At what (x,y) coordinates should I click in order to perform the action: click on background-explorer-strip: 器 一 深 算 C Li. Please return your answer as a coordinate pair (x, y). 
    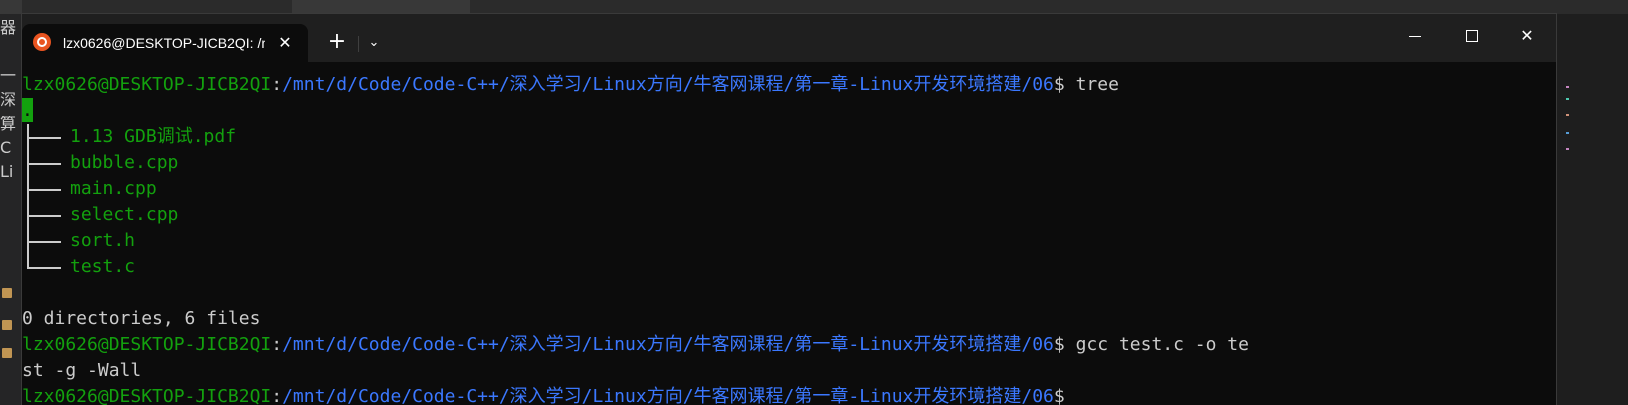
    Looking at the image, I should click on (11, 209).